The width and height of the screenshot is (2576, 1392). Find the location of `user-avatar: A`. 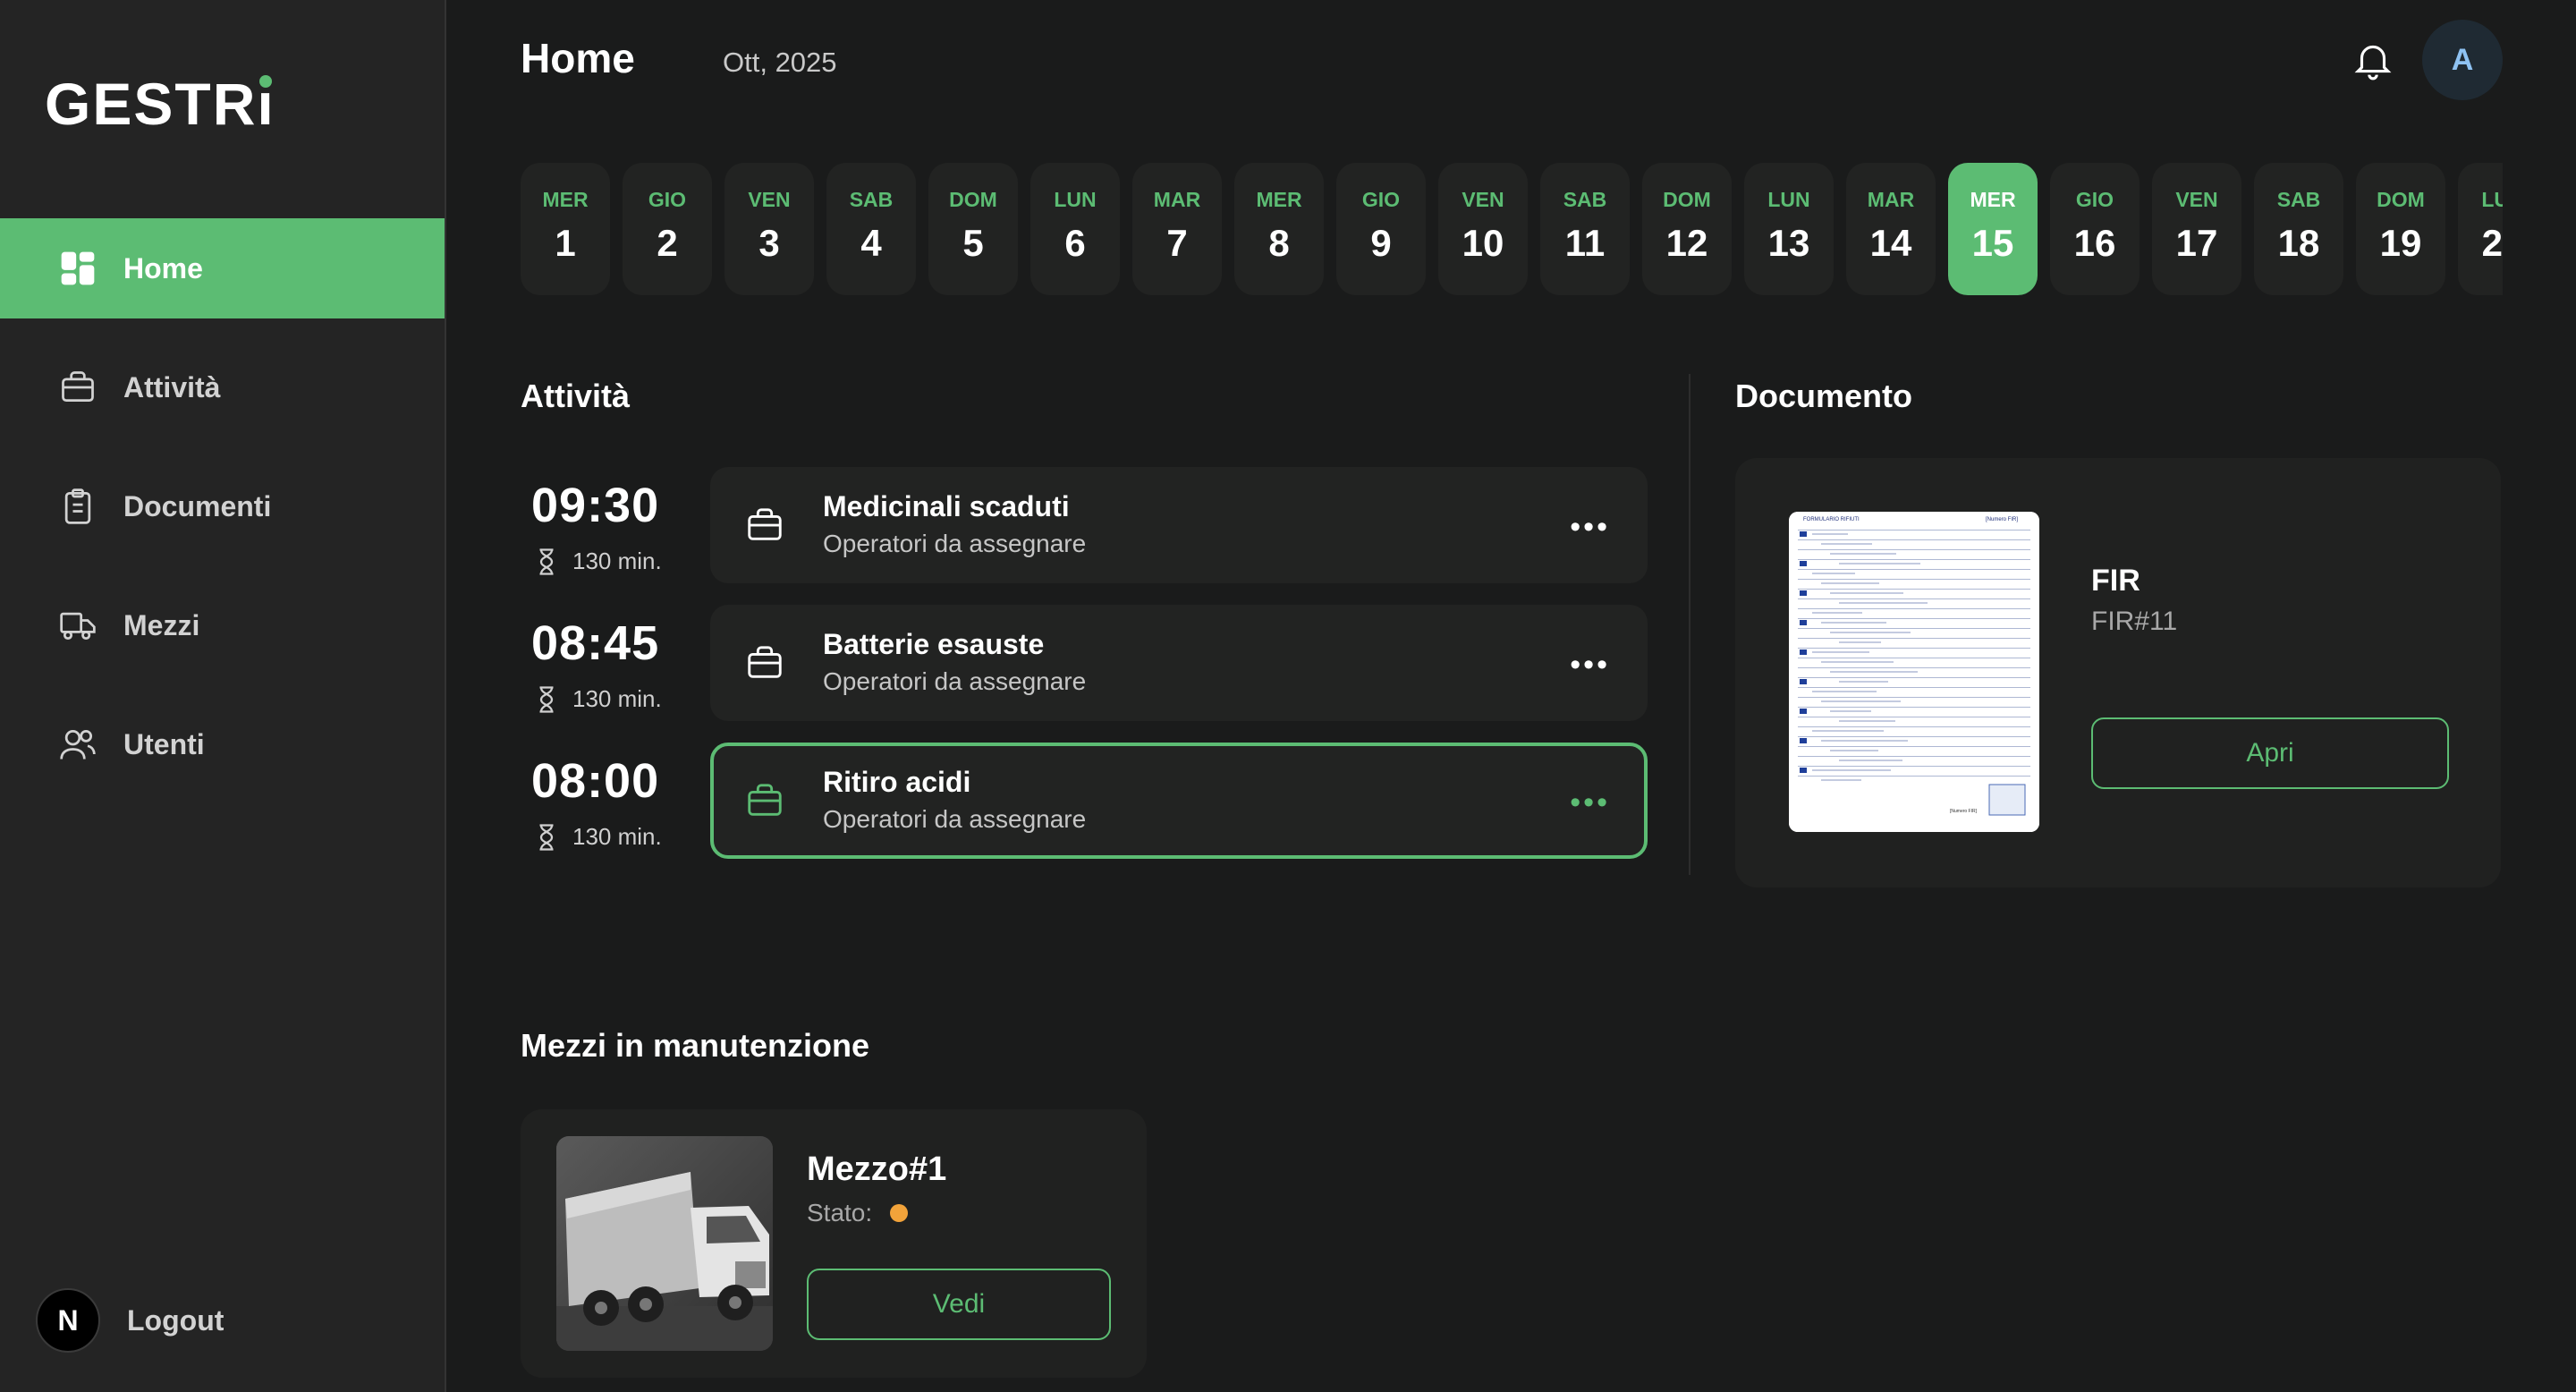

user-avatar: A is located at coordinates (2462, 60).